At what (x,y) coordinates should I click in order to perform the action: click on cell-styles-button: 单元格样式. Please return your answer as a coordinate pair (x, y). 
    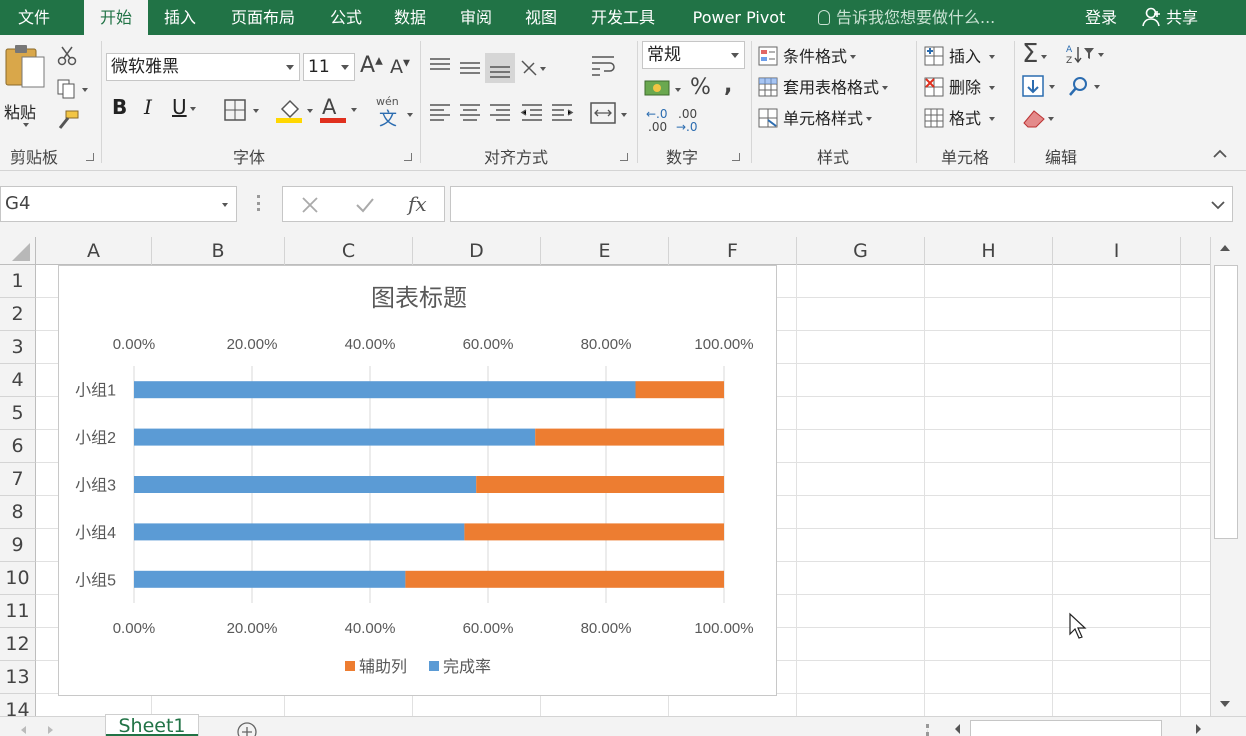
    Looking at the image, I should click on (815, 117).